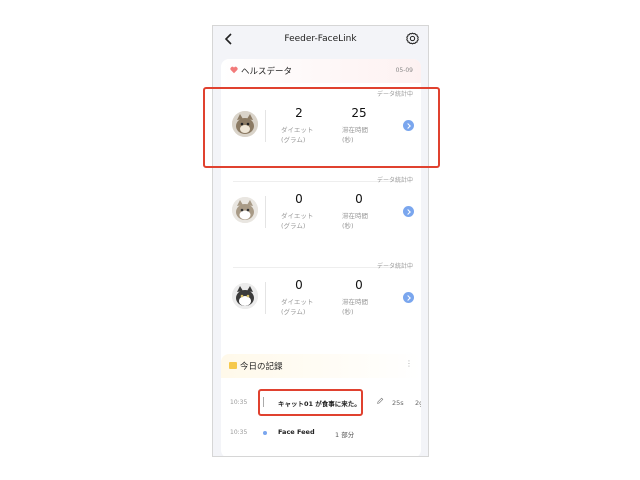 The height and width of the screenshot is (480, 640). What do you see at coordinates (412, 38) in the screenshot?
I see `settings-gear-icon` at bounding box center [412, 38].